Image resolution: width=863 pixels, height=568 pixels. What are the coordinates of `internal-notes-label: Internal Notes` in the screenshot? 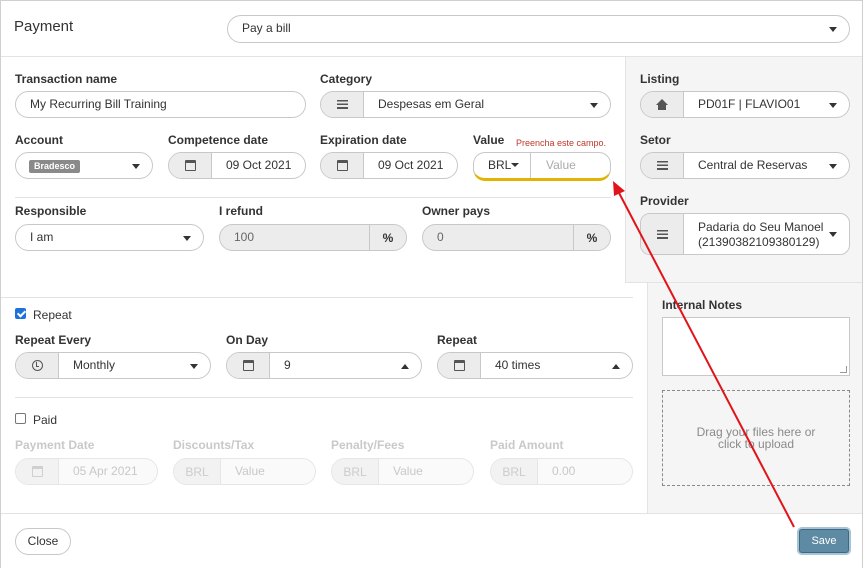 It's located at (702, 305).